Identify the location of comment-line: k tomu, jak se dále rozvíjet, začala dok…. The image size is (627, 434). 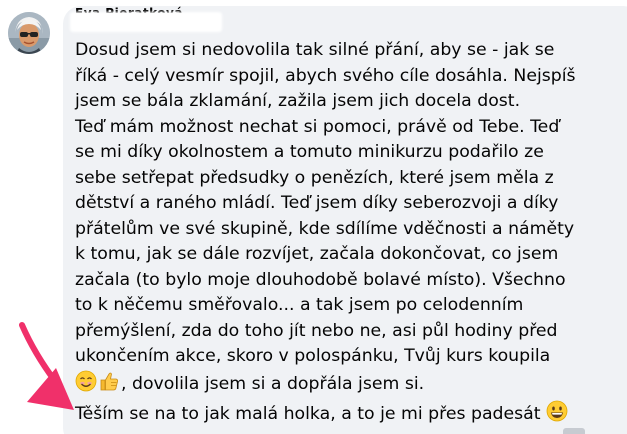
(317, 254).